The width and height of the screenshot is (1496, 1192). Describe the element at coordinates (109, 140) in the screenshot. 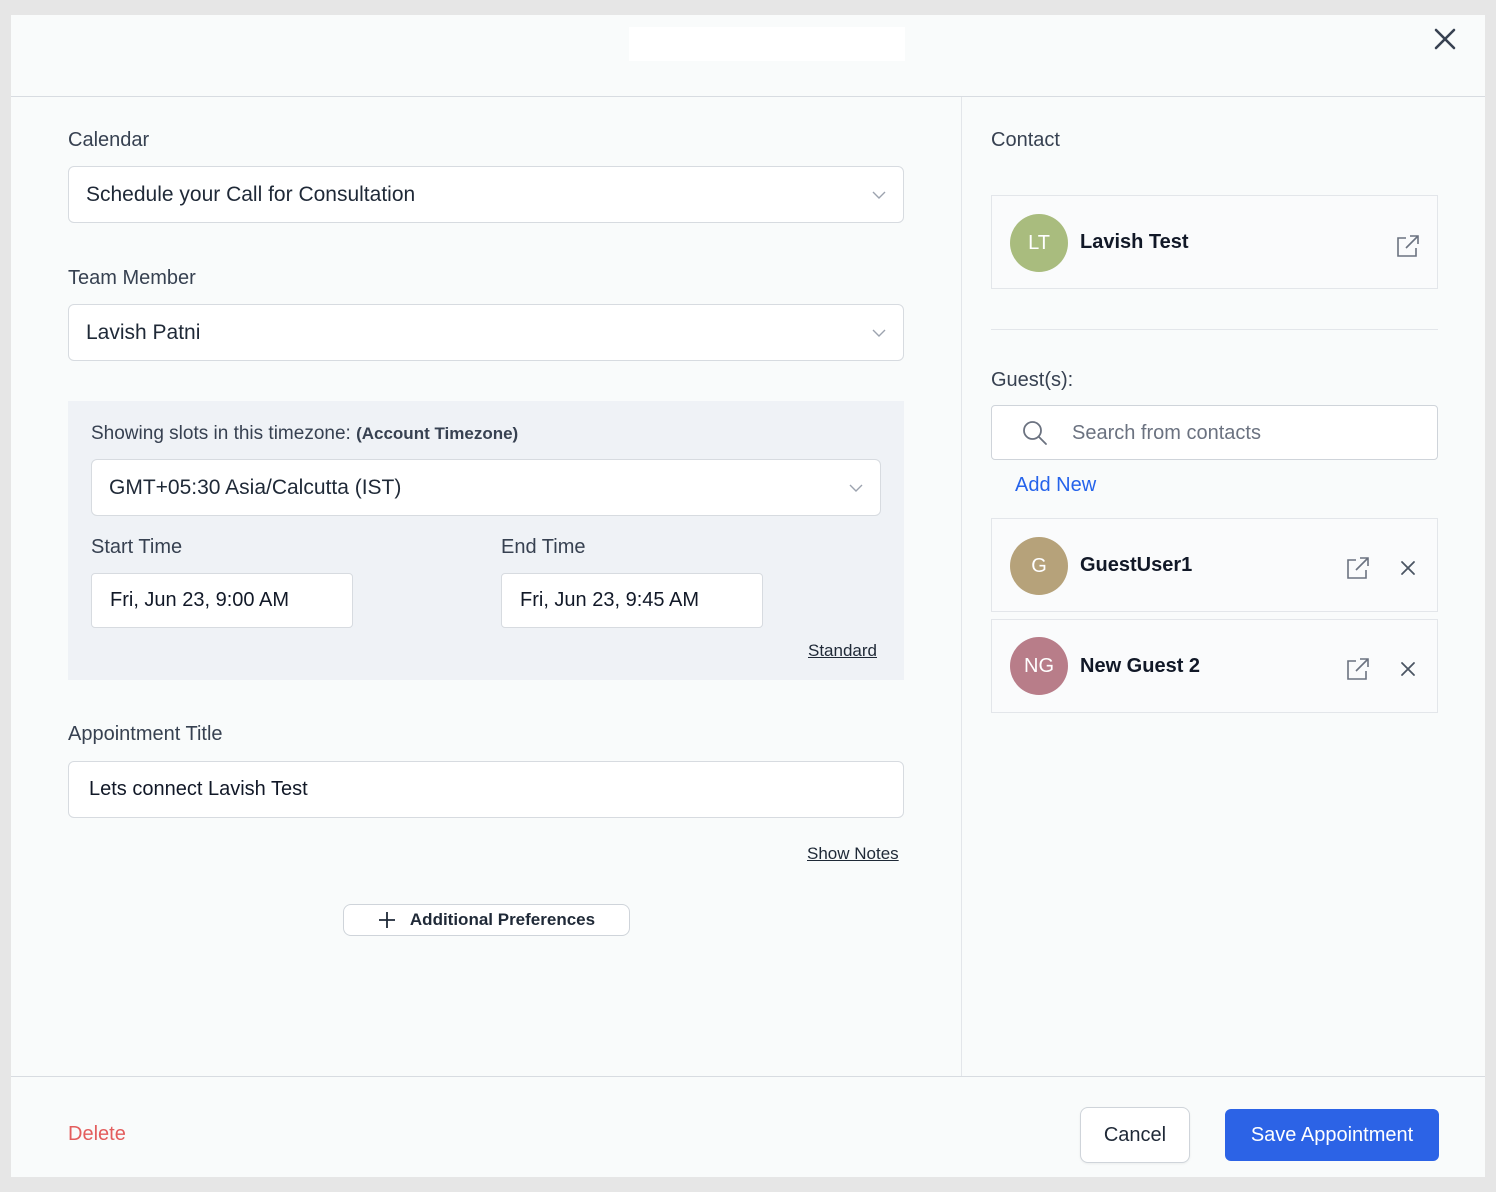

I see `calendar-label: Calendar` at that location.